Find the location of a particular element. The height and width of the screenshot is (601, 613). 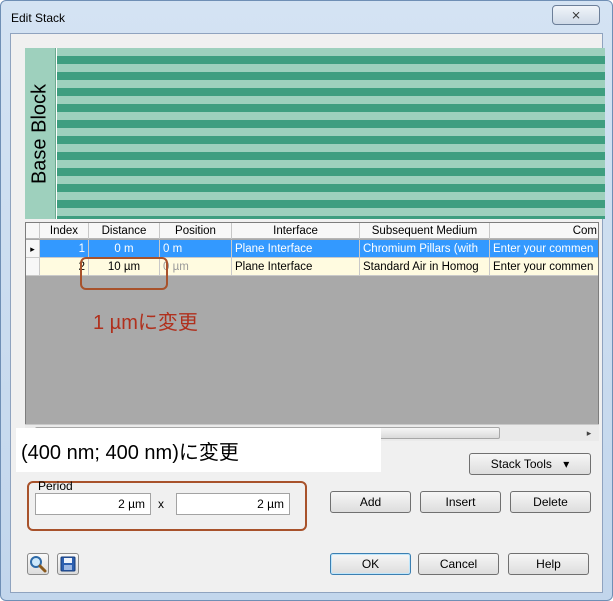

col-interface: Interface is located at coordinates (296, 231).